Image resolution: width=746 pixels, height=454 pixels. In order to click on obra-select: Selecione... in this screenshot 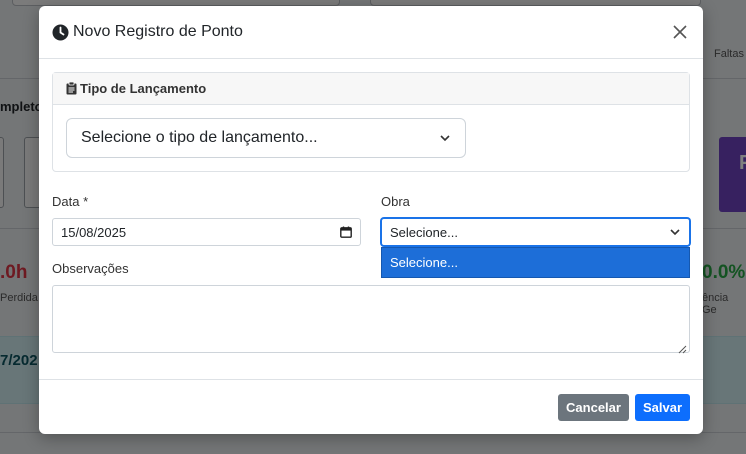, I will do `click(535, 232)`.